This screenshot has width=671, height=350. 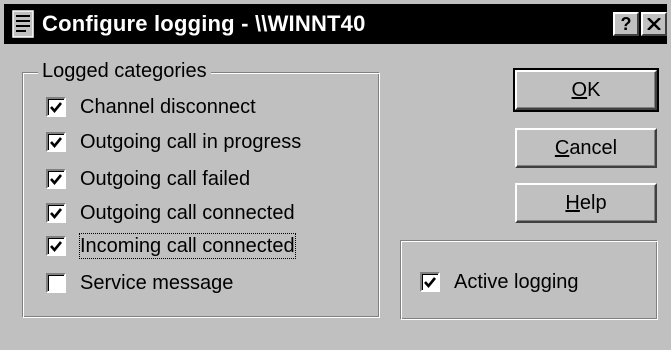 I want to click on cancel-label-rest: ancel, so click(x=593, y=147).